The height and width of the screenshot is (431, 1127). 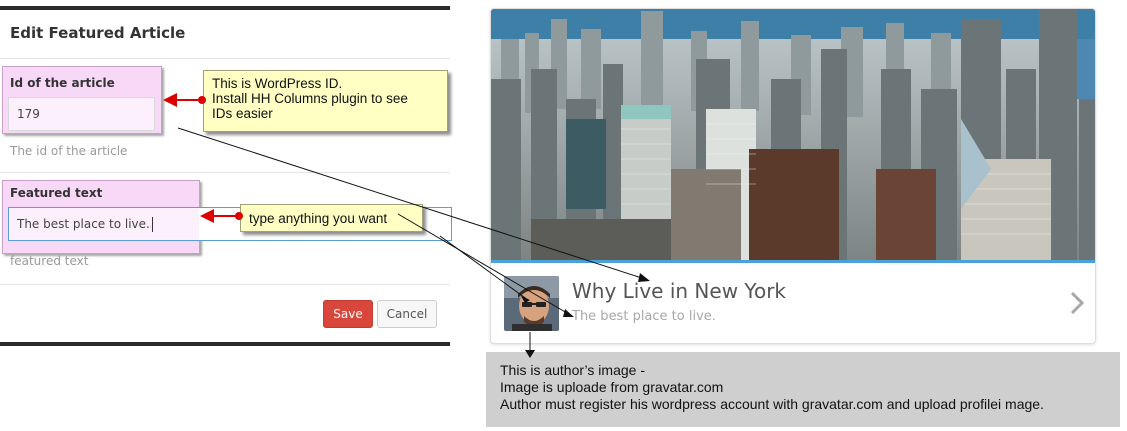 I want to click on id-input: 179, so click(x=81, y=114).